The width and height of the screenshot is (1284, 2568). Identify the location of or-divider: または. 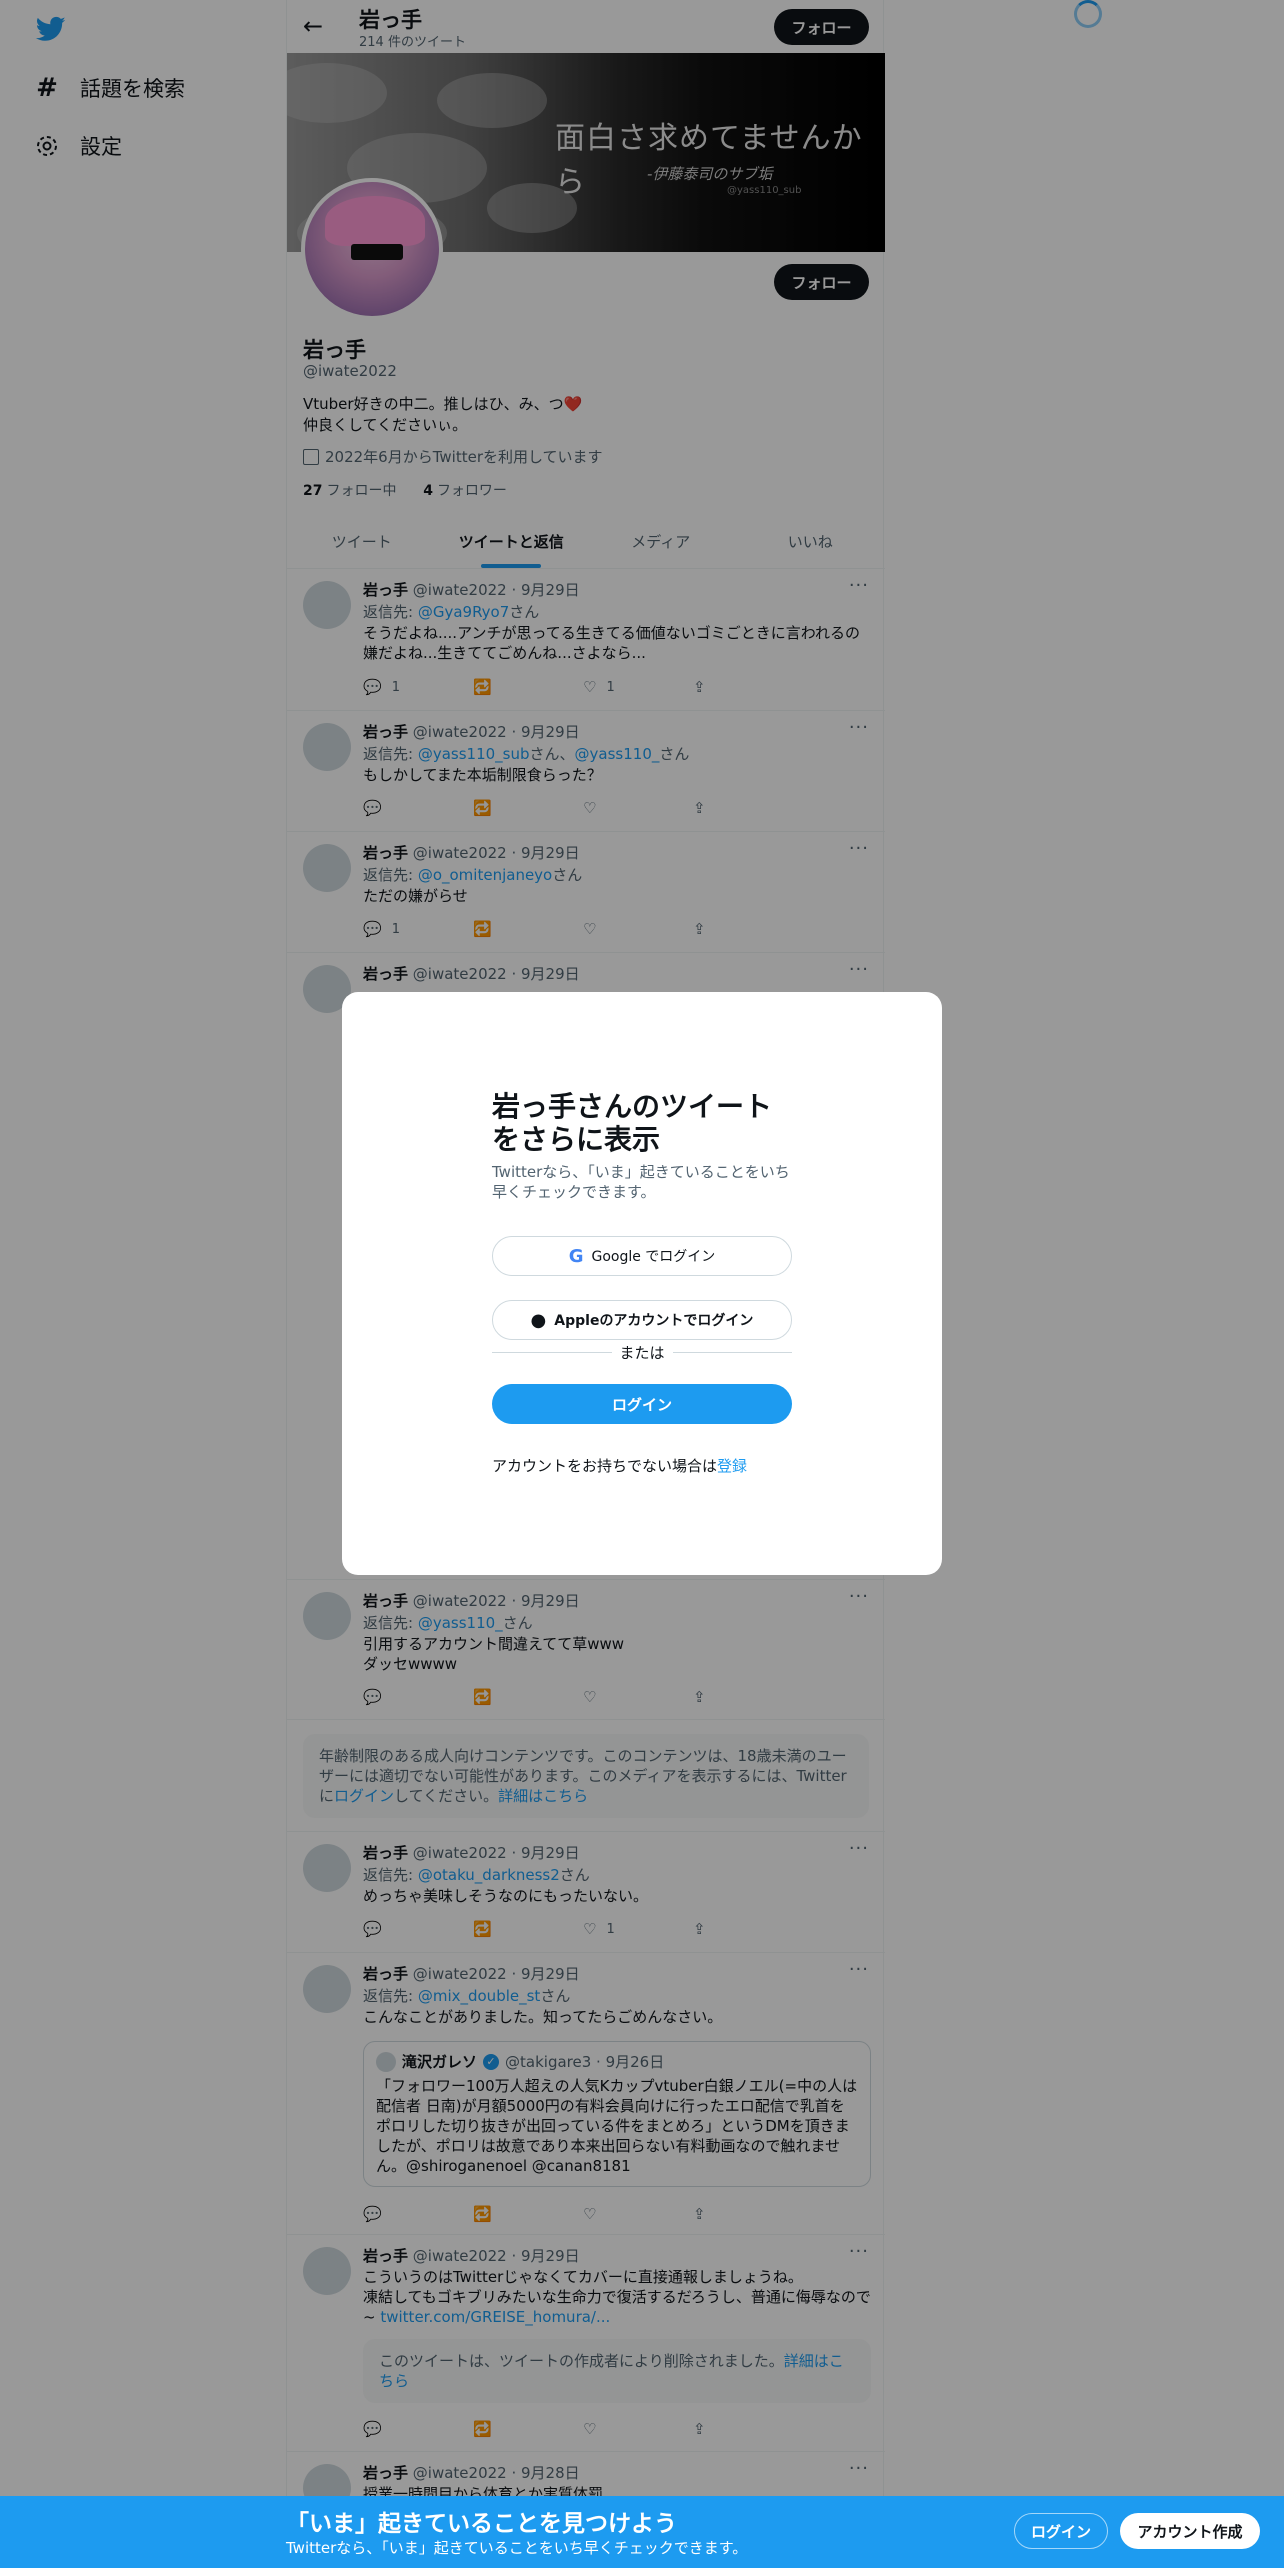
(642, 1352).